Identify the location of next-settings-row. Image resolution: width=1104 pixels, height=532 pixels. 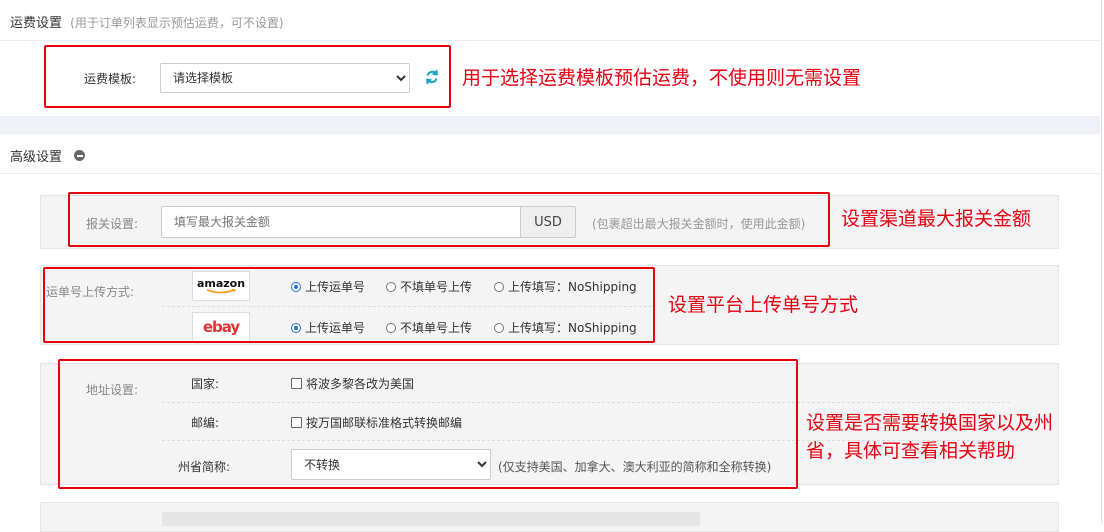
(431, 519).